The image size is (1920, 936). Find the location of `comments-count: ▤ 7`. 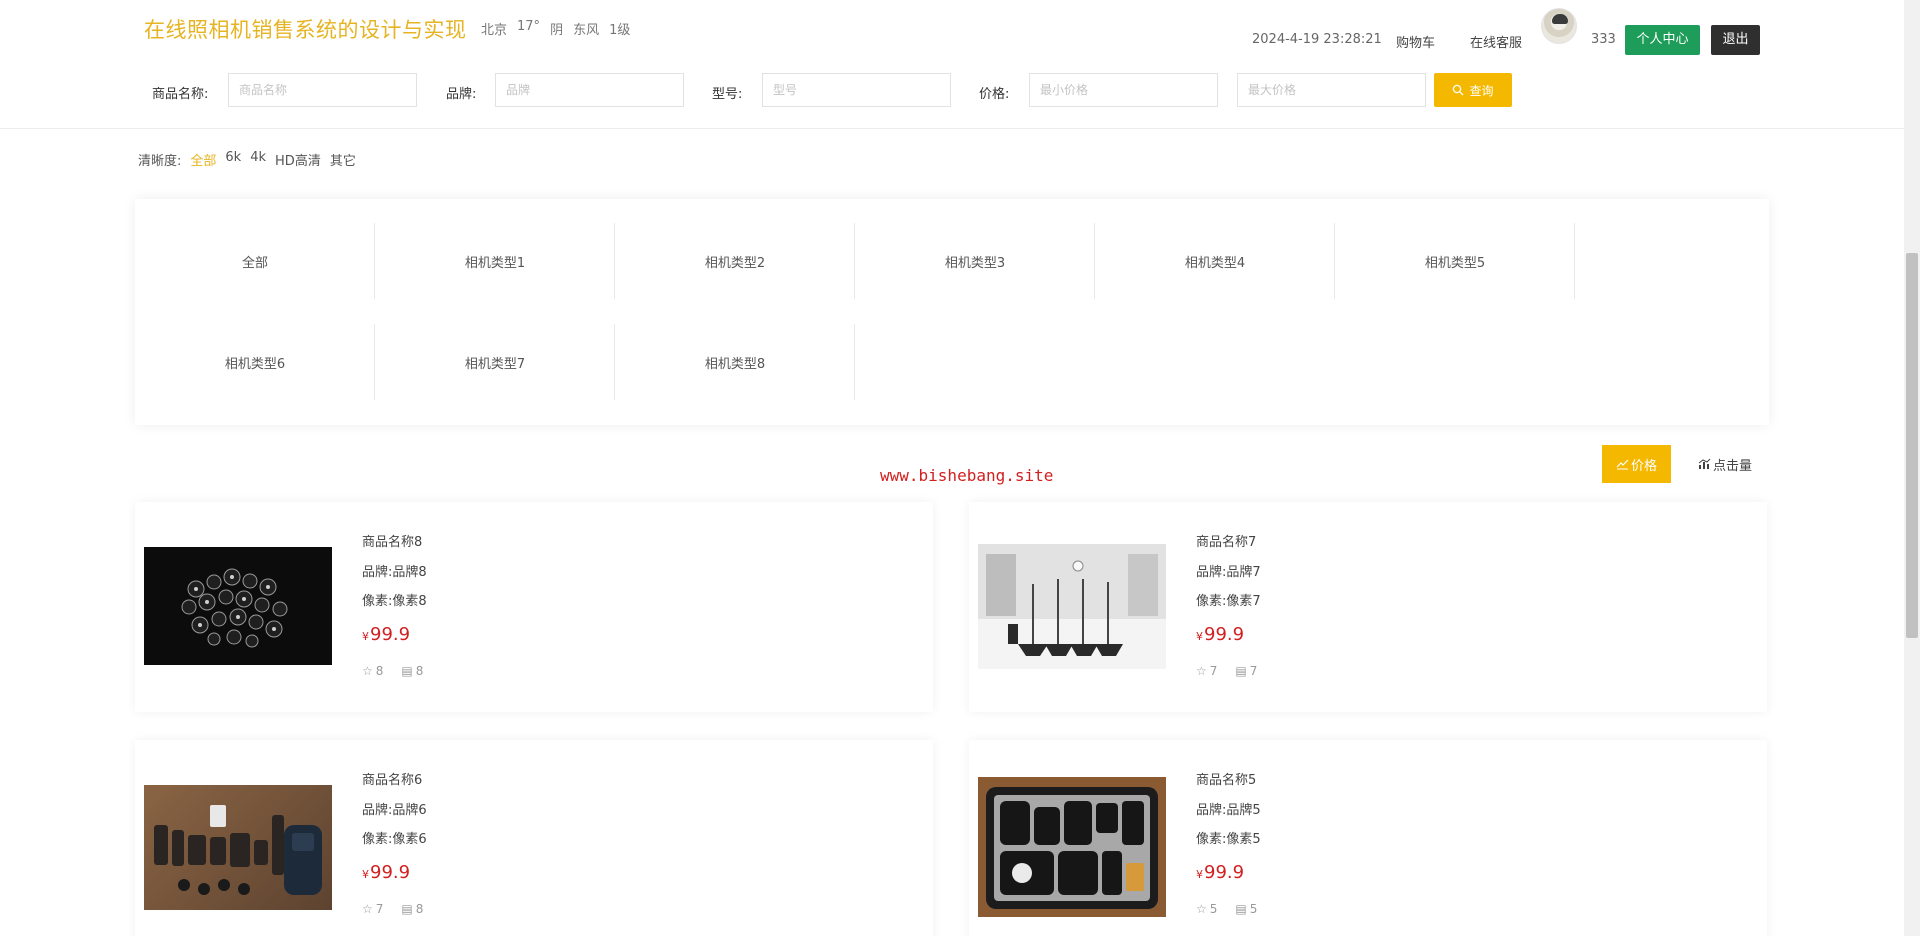

comments-count: ▤ 7 is located at coordinates (1246, 671).